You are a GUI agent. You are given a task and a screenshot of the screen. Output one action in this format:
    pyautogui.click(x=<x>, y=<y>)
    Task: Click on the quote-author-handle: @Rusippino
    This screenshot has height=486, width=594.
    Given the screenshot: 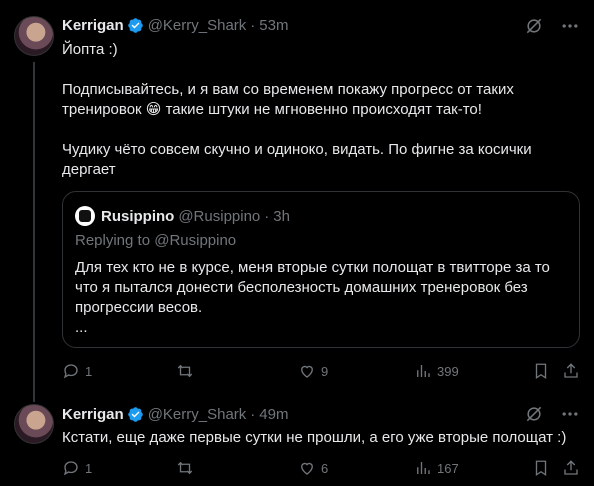 What is the action you would take?
    pyautogui.click(x=219, y=216)
    